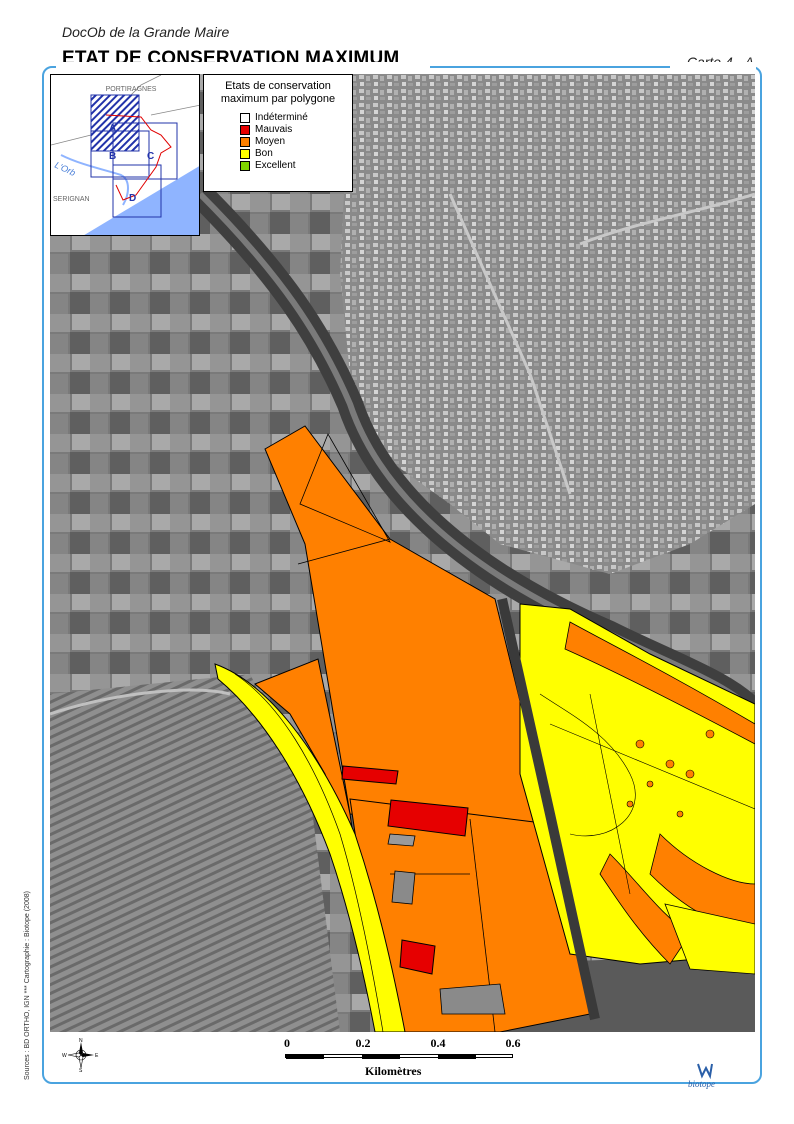  Describe the element at coordinates (71, 199) in the screenshot. I see `locator-town-west: SERIGNAN` at that location.